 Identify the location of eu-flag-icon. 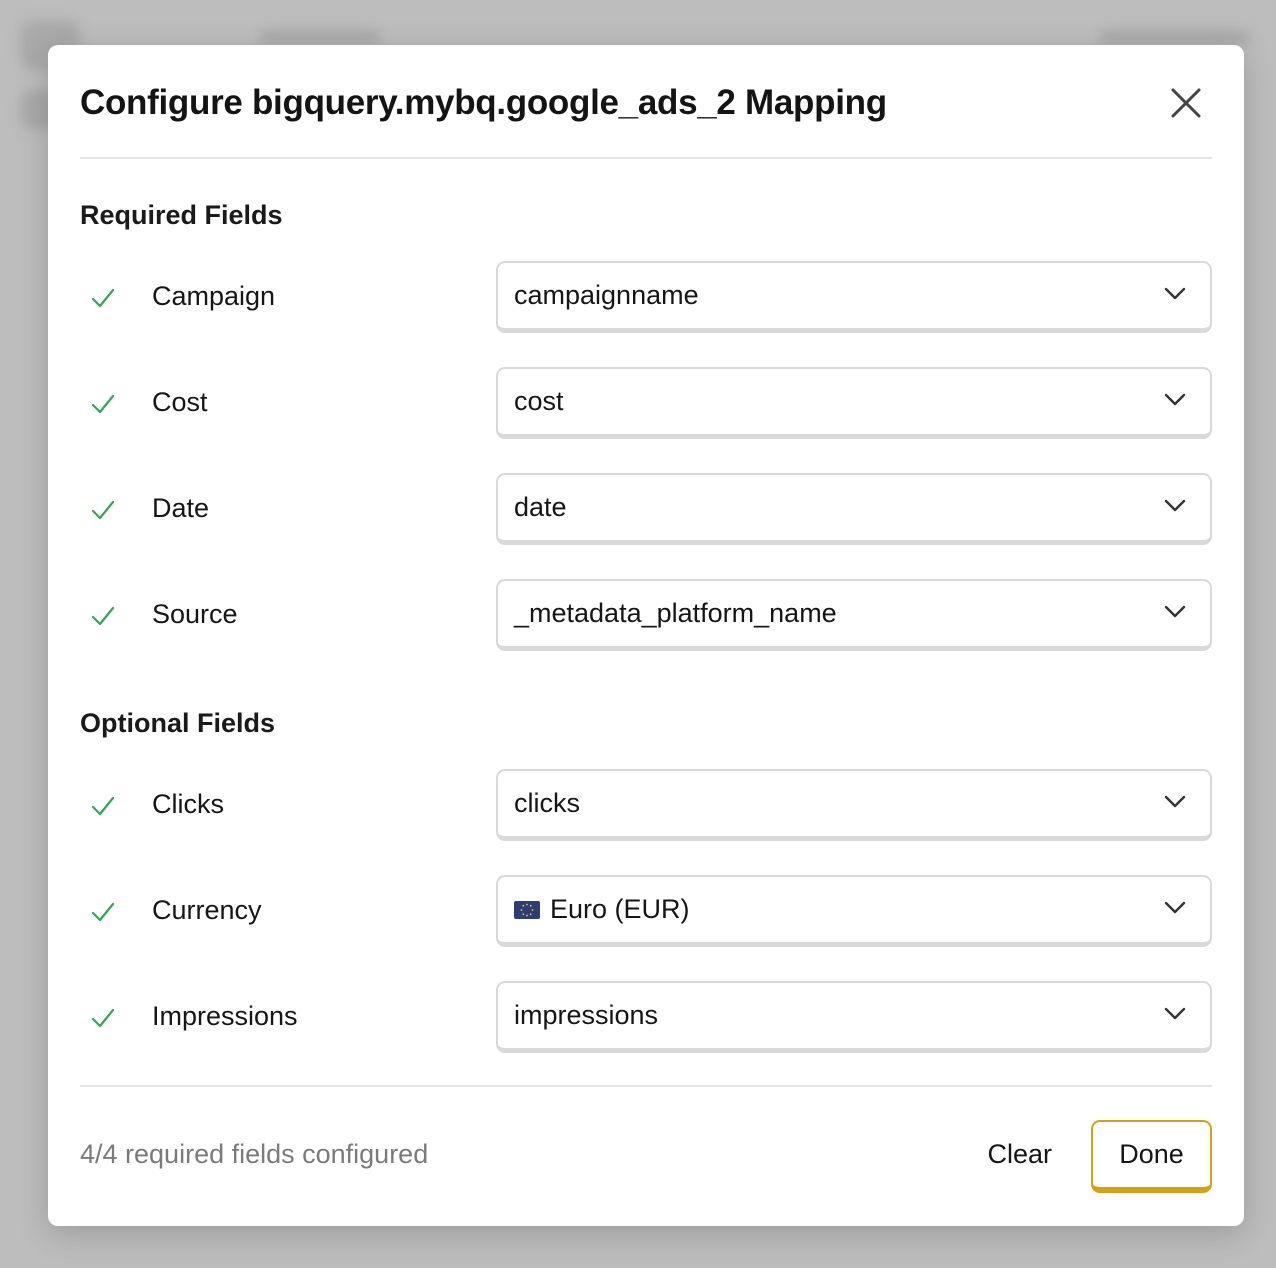
(527, 909).